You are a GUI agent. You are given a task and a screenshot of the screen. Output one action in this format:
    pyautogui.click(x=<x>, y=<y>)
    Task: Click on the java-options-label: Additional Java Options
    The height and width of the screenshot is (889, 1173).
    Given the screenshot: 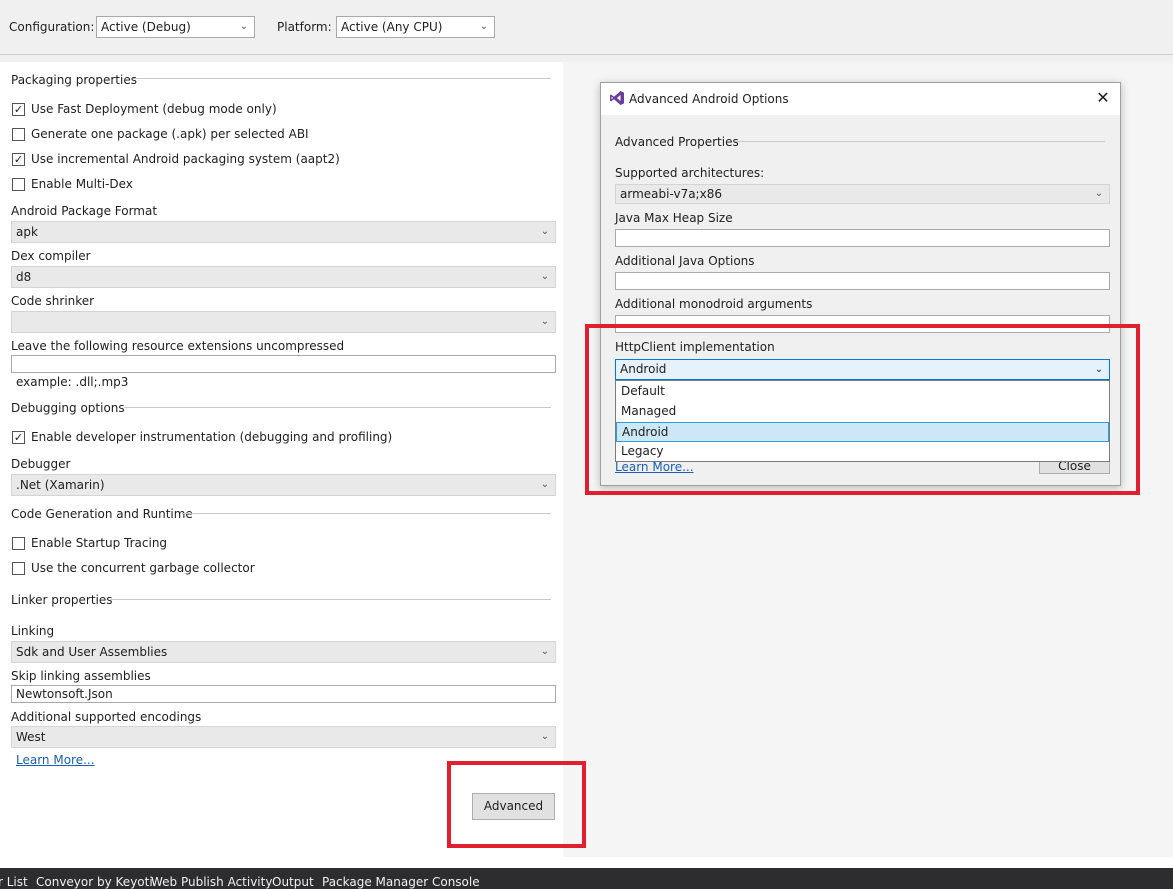 What is the action you would take?
    pyautogui.click(x=685, y=261)
    